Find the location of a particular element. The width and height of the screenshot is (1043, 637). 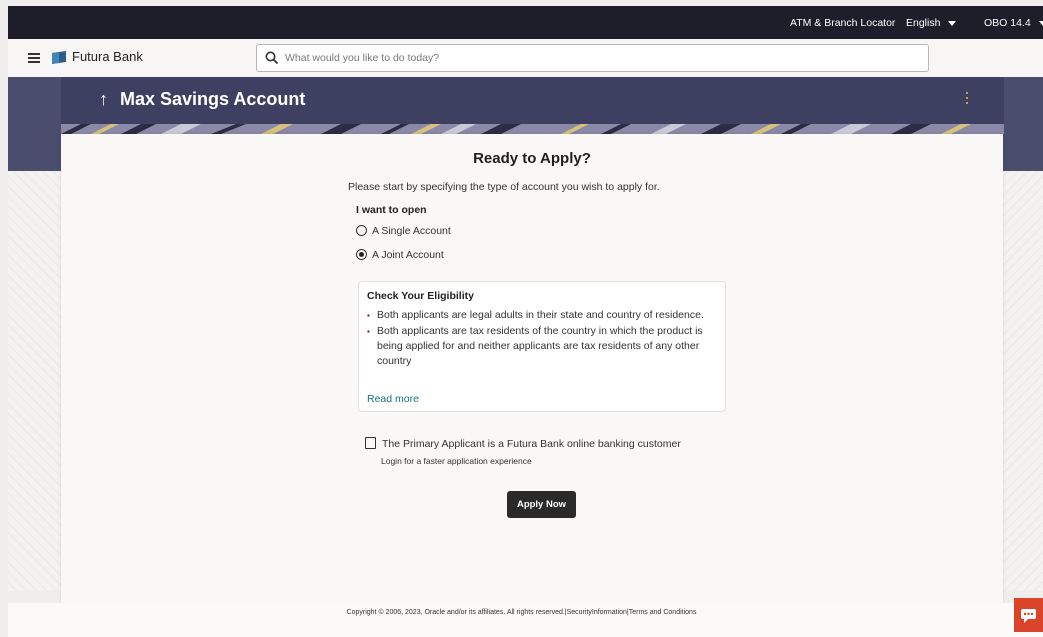

language-selector: English is located at coordinates (931, 23).